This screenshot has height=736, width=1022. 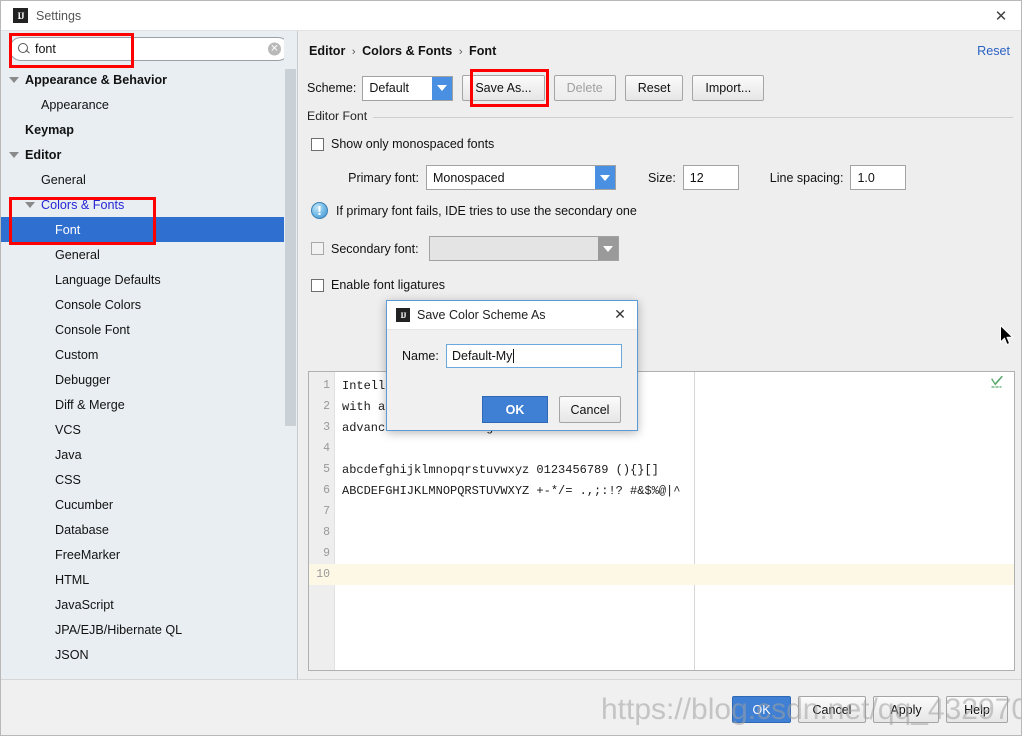 What do you see at coordinates (49, 129) in the screenshot?
I see `sidebar-item-label: Keymap` at bounding box center [49, 129].